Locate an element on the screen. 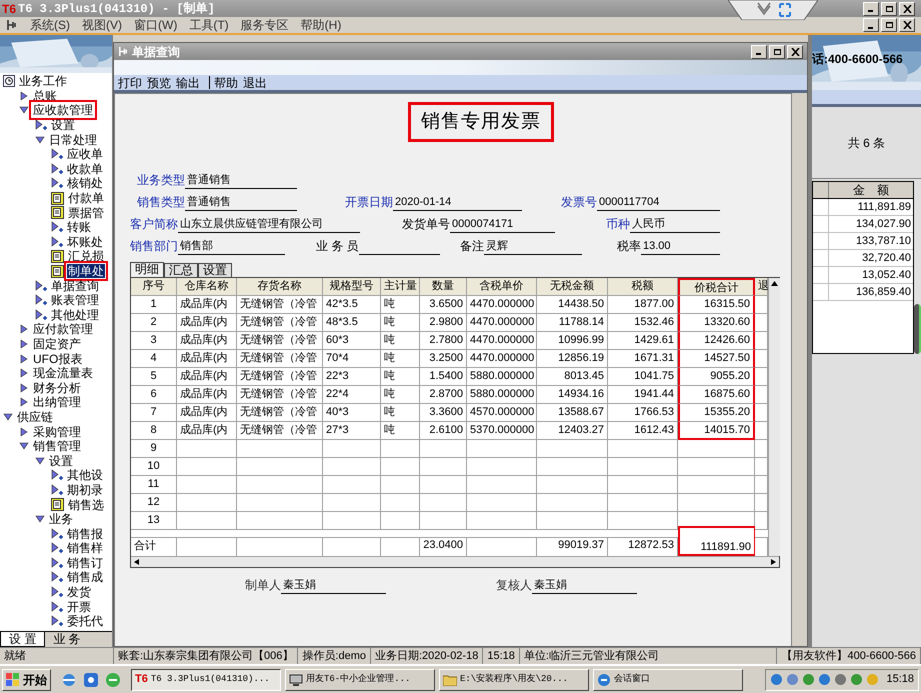 The height and width of the screenshot is (693, 921). tab: 汇总 is located at coordinates (181, 270).